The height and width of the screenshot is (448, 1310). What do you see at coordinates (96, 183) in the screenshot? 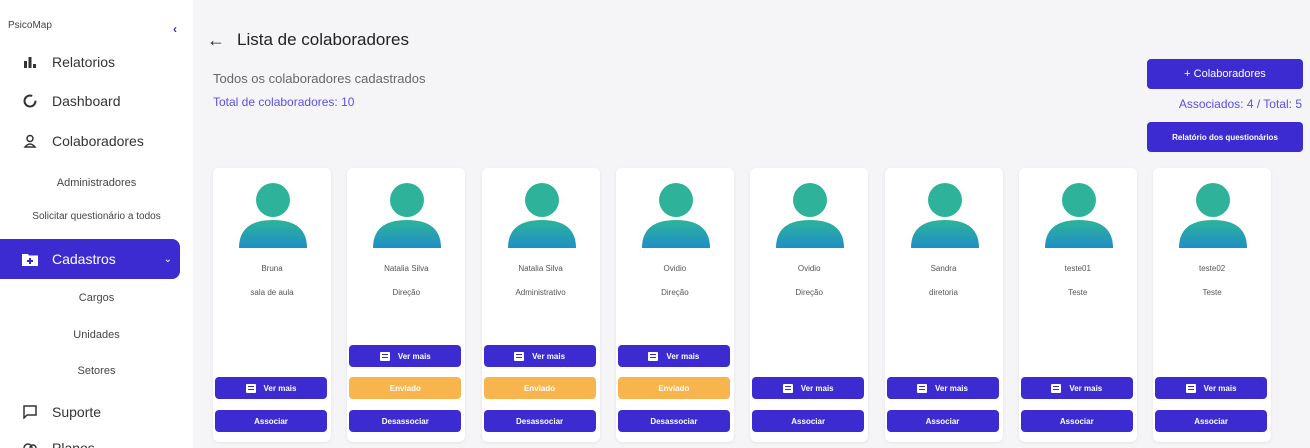
I see `sidebar-item-administradores: Administradores` at bounding box center [96, 183].